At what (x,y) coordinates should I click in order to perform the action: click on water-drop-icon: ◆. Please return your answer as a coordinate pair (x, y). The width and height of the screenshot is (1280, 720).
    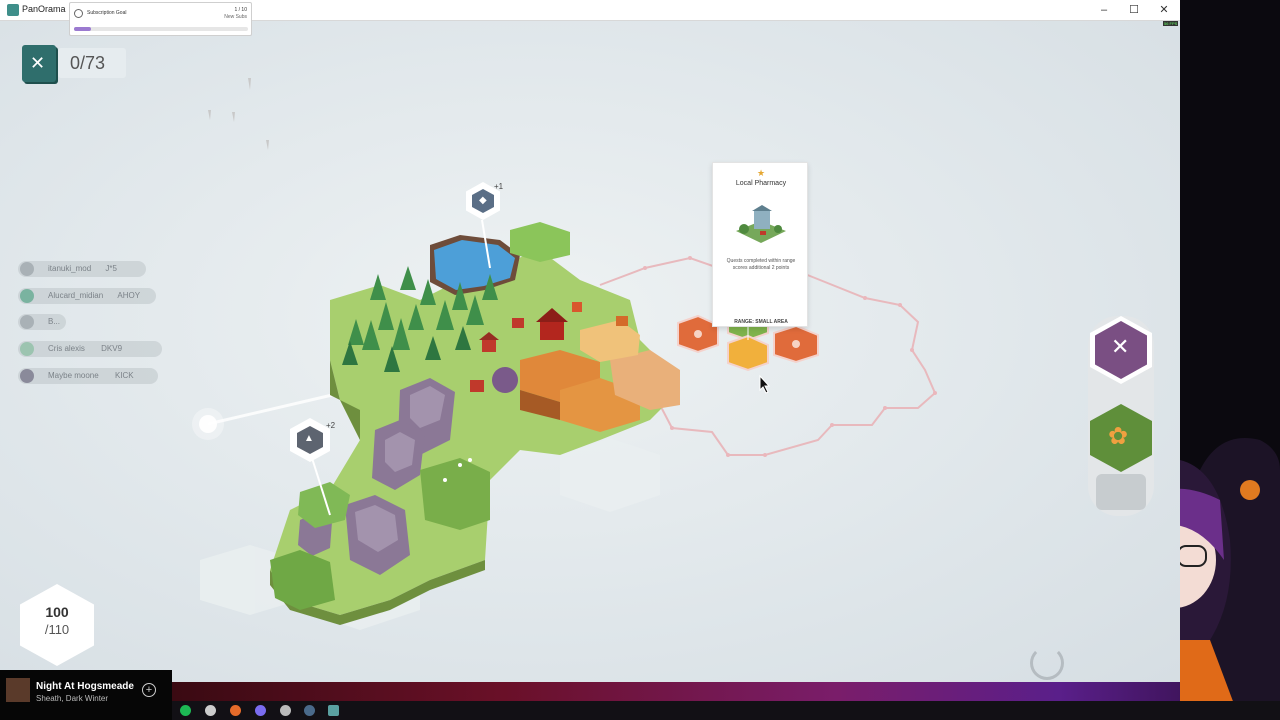
    Looking at the image, I should click on (483, 200).